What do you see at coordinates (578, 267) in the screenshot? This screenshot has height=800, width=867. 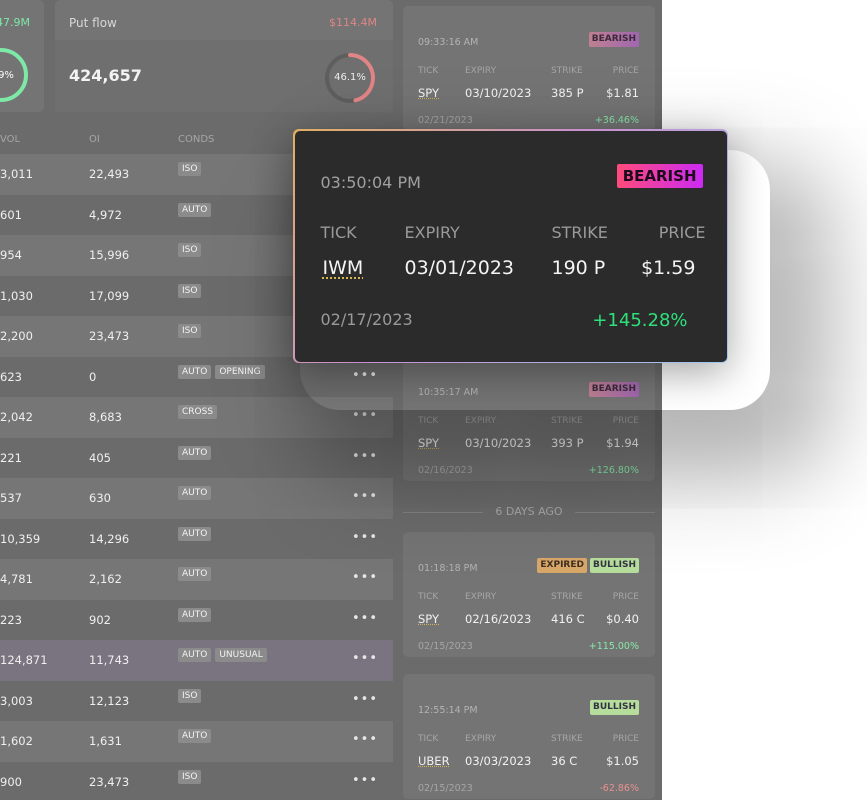 I see `popup-strike: 190 P` at bounding box center [578, 267].